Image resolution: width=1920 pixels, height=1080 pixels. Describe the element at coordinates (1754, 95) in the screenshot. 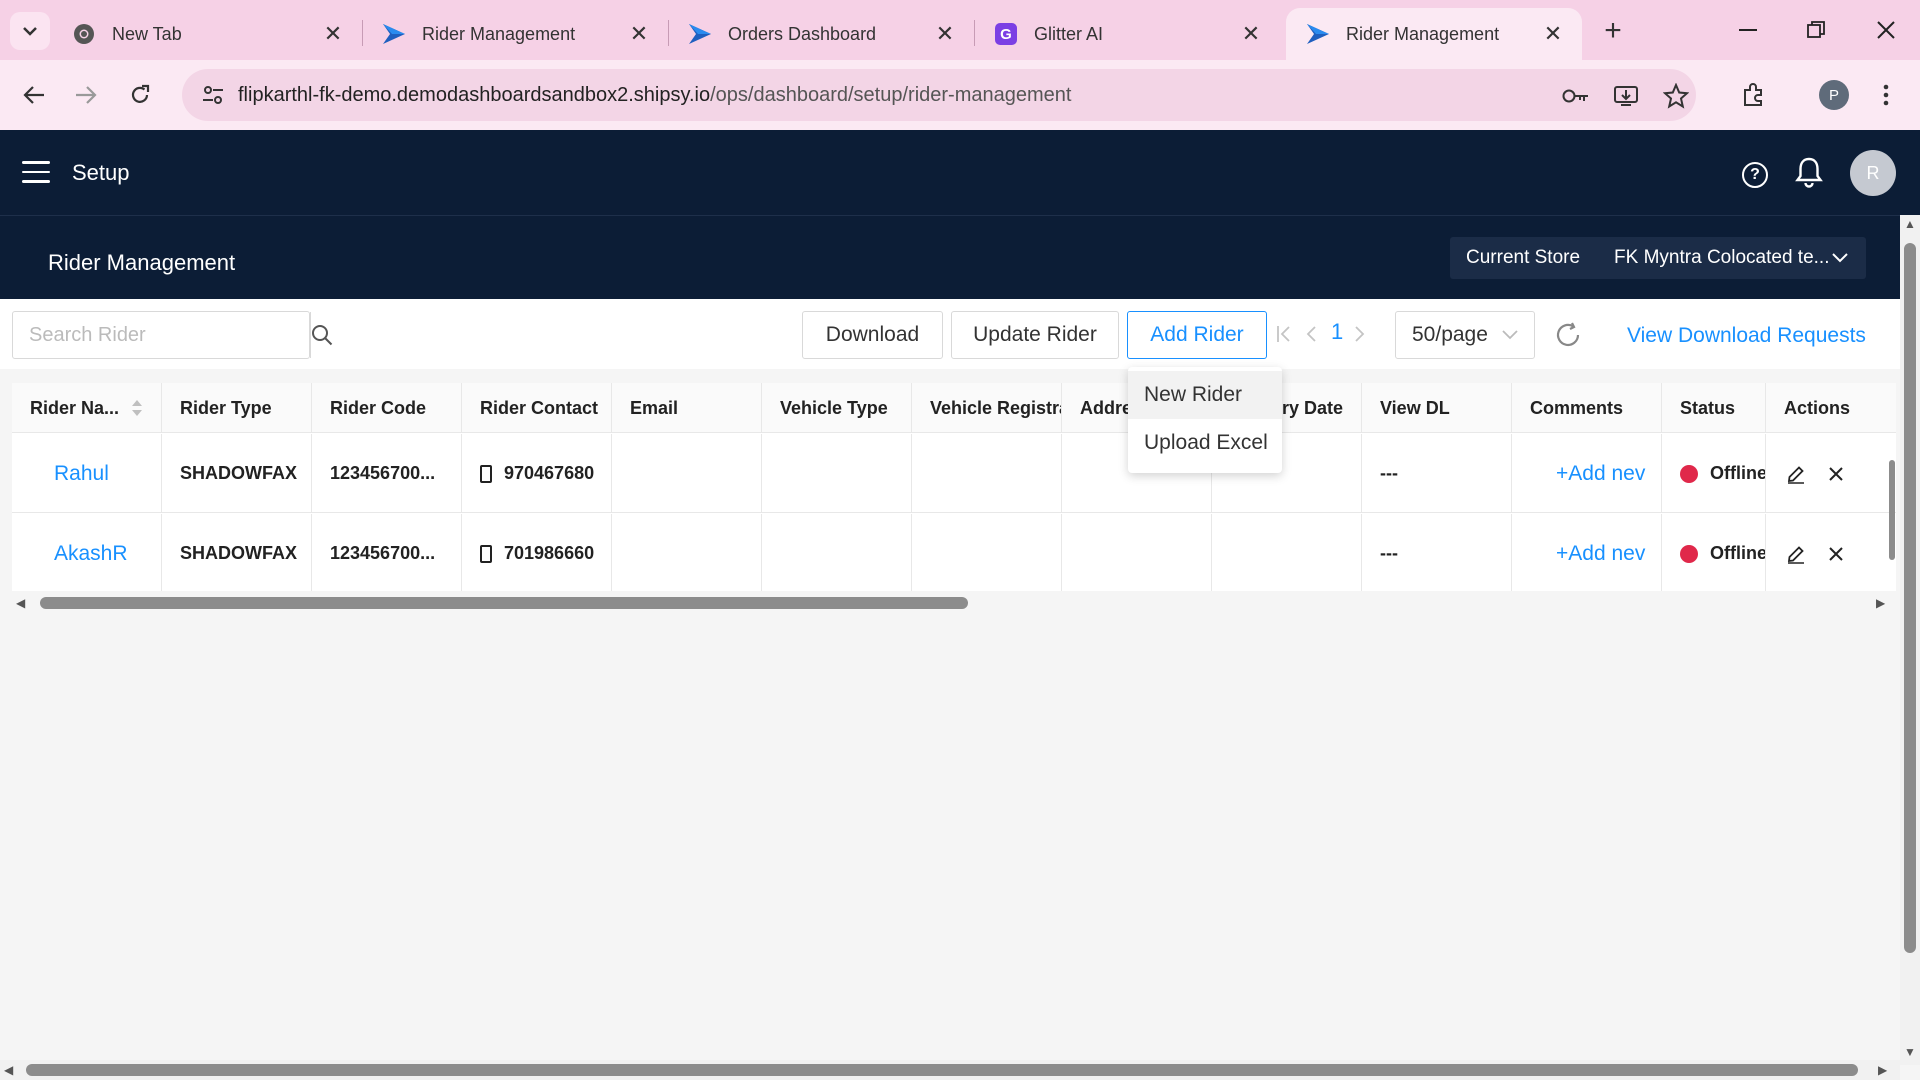

I see `extensions-icon` at that location.